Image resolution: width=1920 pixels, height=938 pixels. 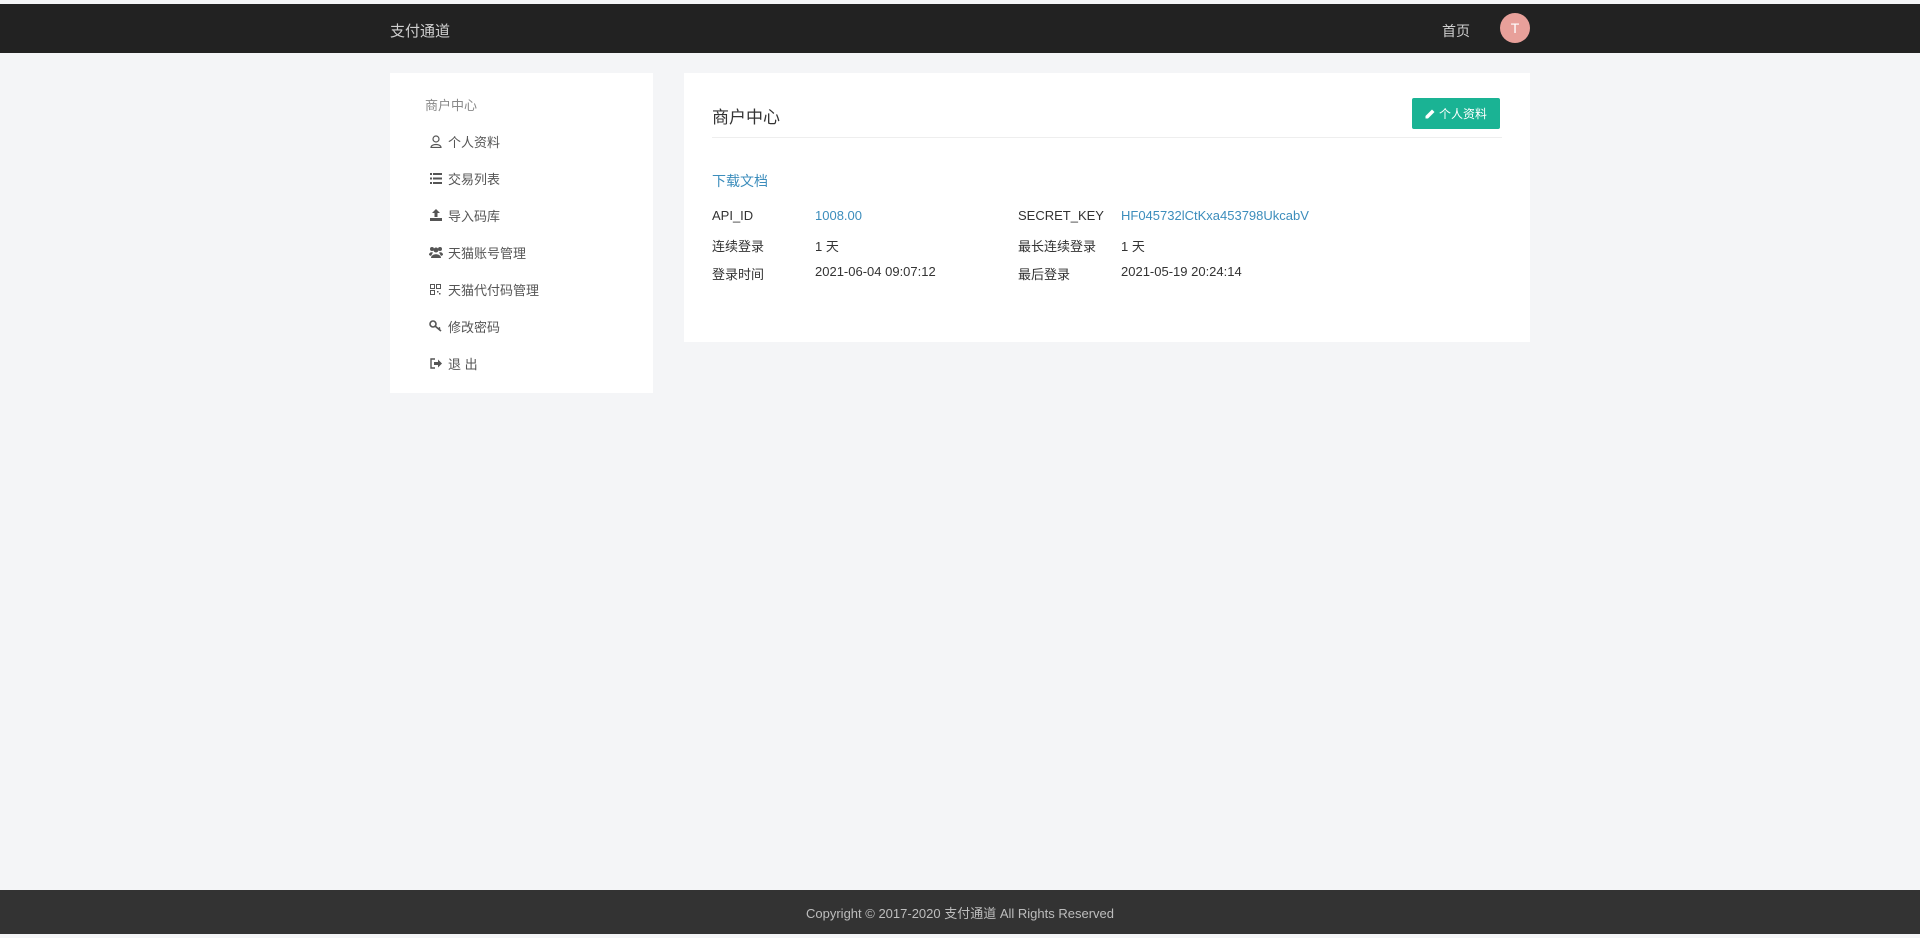 What do you see at coordinates (474, 216) in the screenshot?
I see `sidebar-item-label: 导入码库` at bounding box center [474, 216].